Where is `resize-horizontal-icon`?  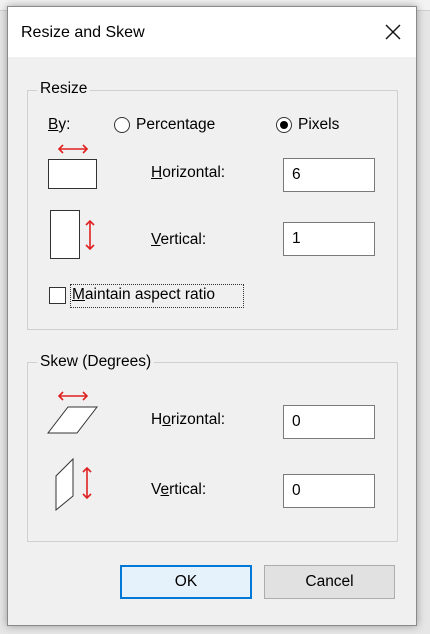 resize-horizontal-icon is located at coordinates (72, 166).